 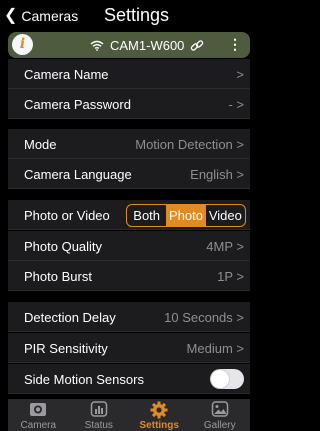 I want to click on camera-name-label: Camera Name, so click(x=66, y=74).